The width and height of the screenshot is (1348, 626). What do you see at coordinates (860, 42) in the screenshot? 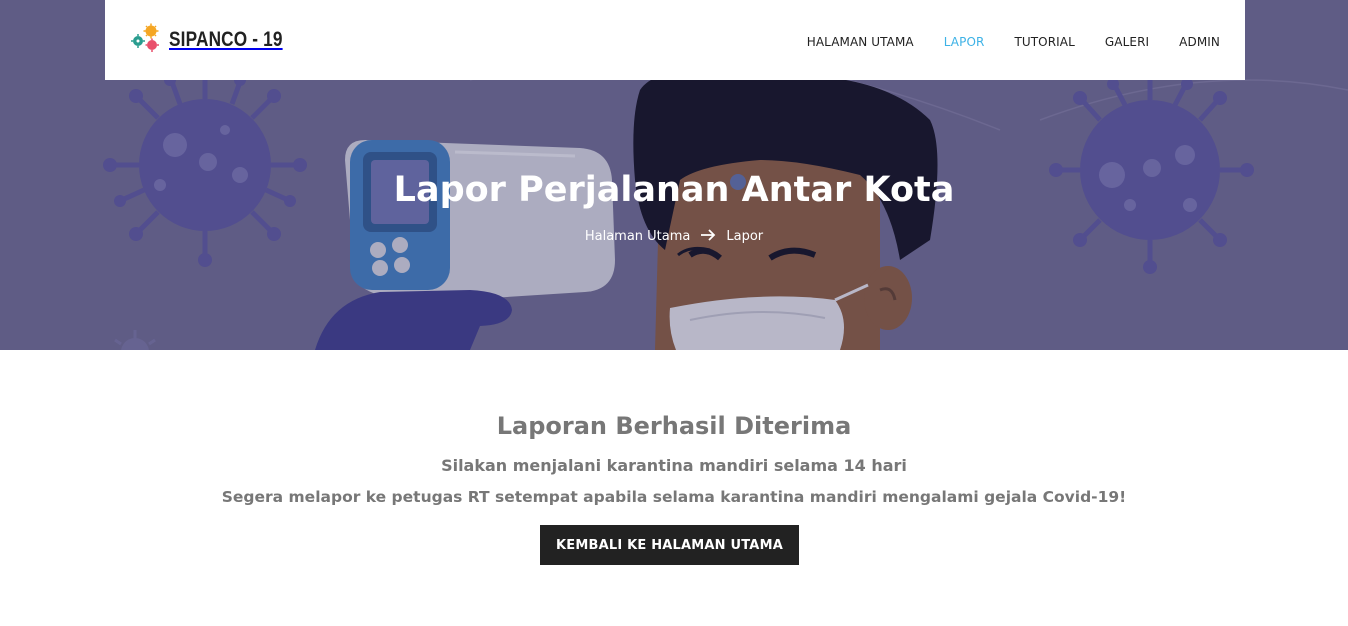
I see `nav-item-halaman-utama: HALAMAN UTAMA` at bounding box center [860, 42].